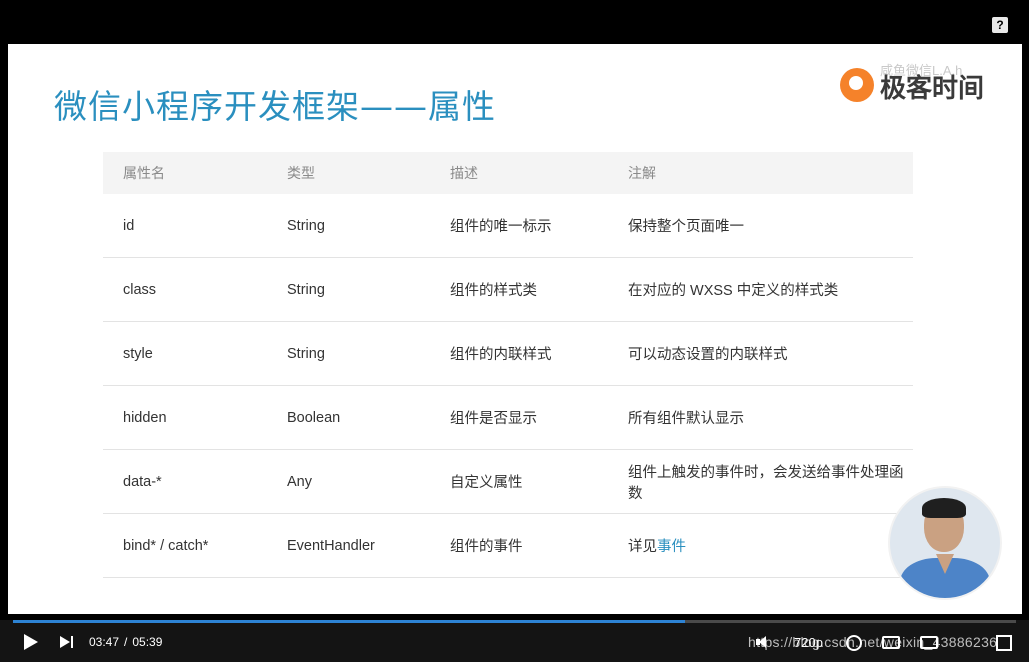 This screenshot has width=1029, height=662. What do you see at coordinates (1000, 25) in the screenshot?
I see `help-icon: ?` at bounding box center [1000, 25].